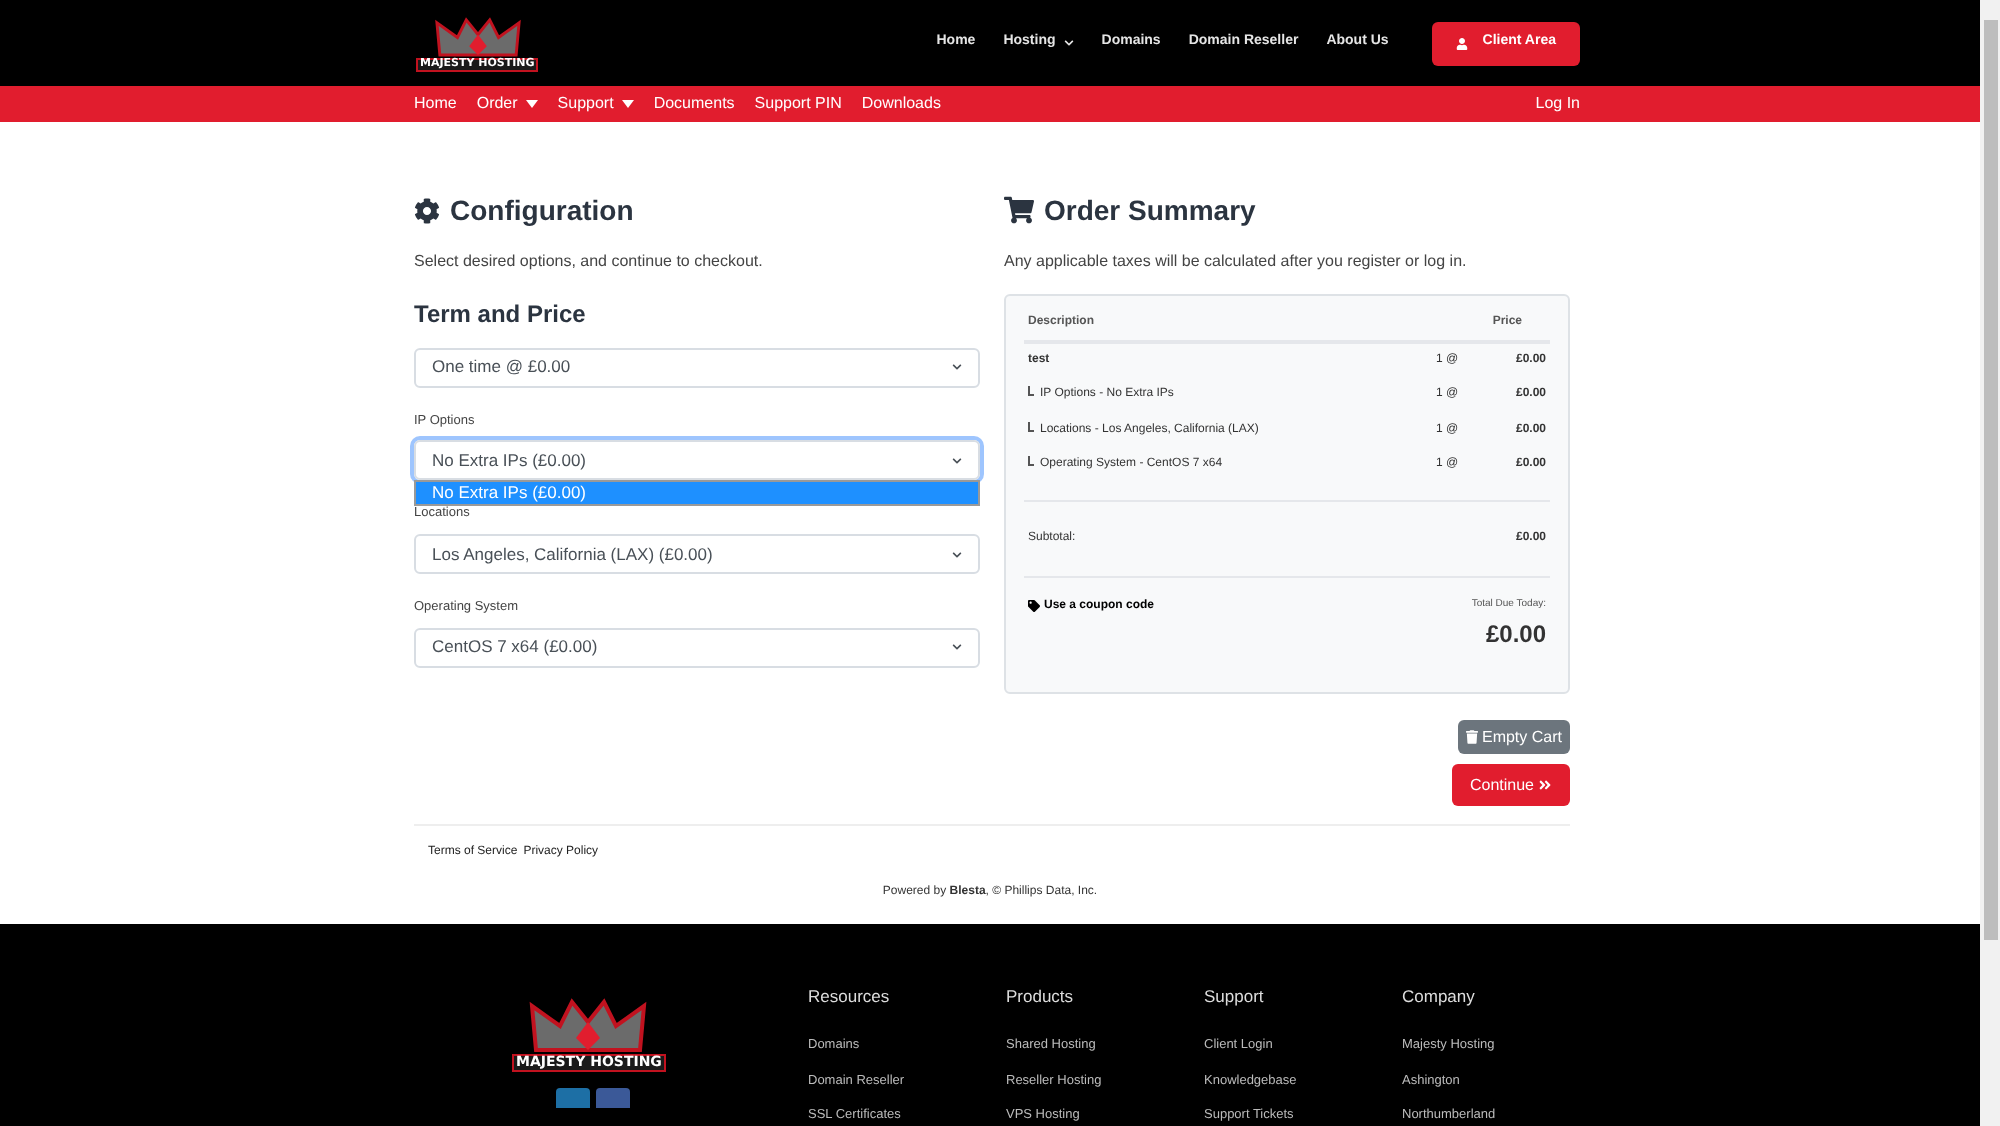  Describe the element at coordinates (697, 554) in the screenshot. I see `select-field: Los Angeles, California (LAX) (£0.00)` at that location.